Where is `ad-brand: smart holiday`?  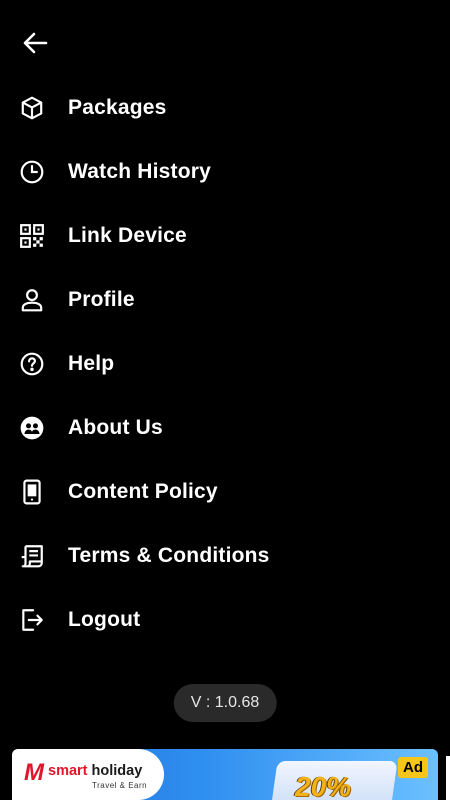 ad-brand: smart holiday is located at coordinates (95, 771).